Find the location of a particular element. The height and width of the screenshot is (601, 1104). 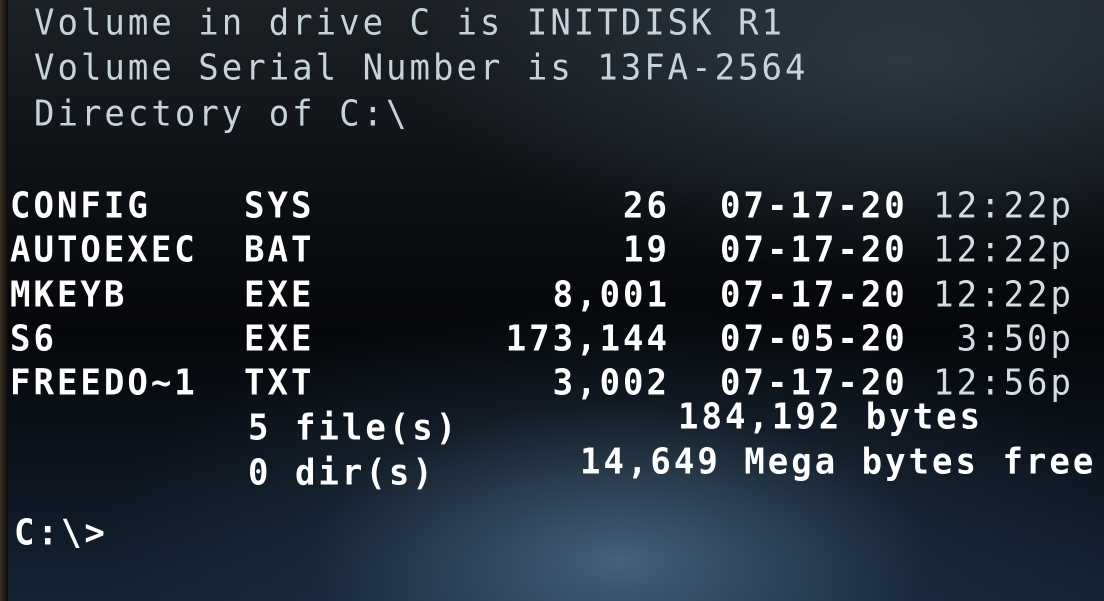

file-extension: TXT is located at coordinates (279, 383).